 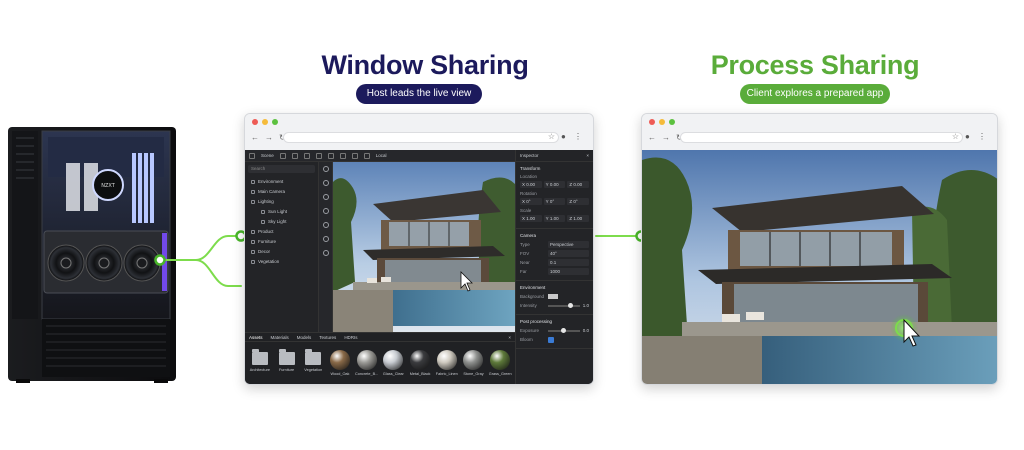 What do you see at coordinates (531, 184) in the screenshot?
I see `location-x-field: X 0.00` at bounding box center [531, 184].